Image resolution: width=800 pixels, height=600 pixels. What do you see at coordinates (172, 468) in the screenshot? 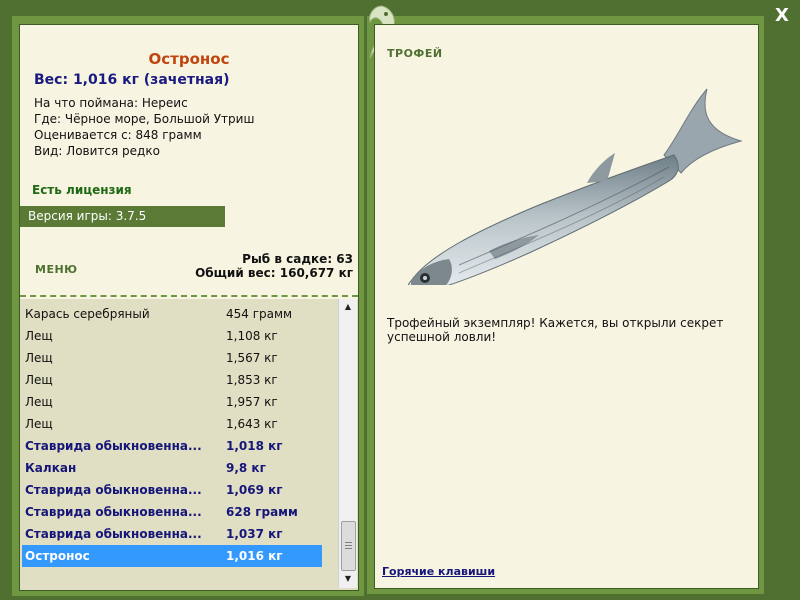
I see `list-item: Калкан 9,8 кг` at bounding box center [172, 468].